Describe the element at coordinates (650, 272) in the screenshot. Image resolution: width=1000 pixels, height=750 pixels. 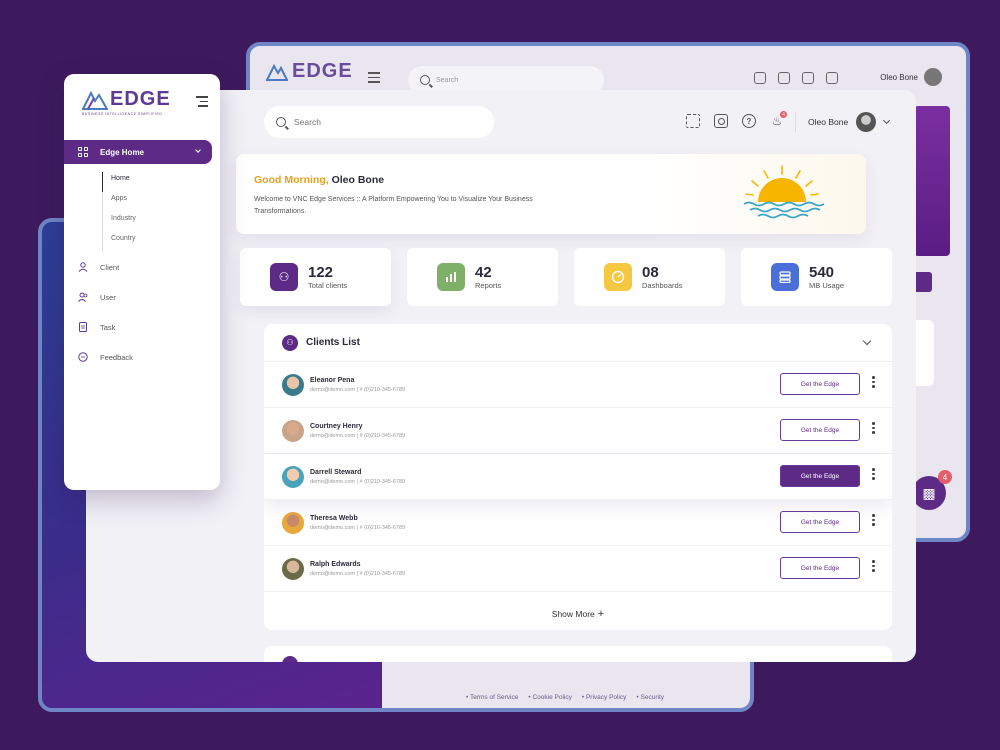
I see `stat-value: 08` at that location.